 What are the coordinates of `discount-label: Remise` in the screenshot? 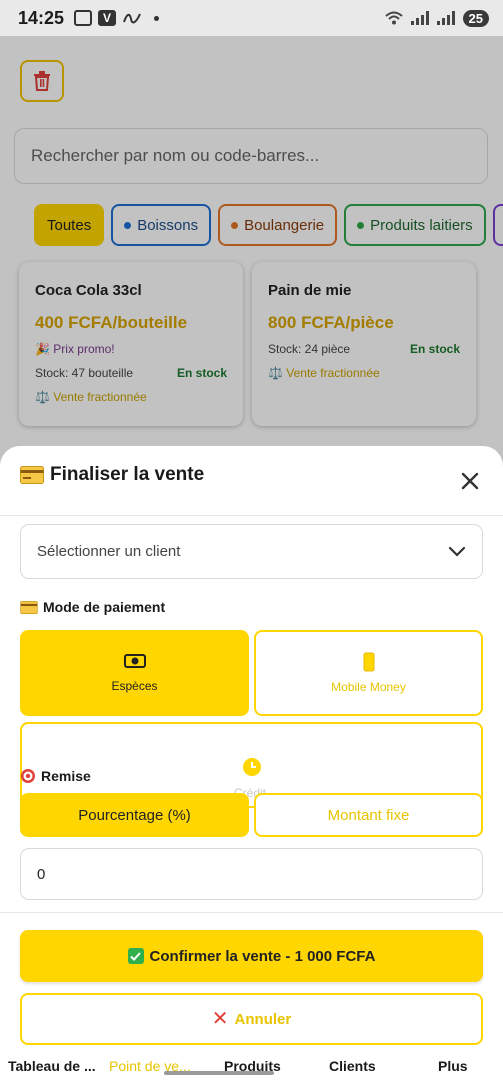 It's located at (55, 776).